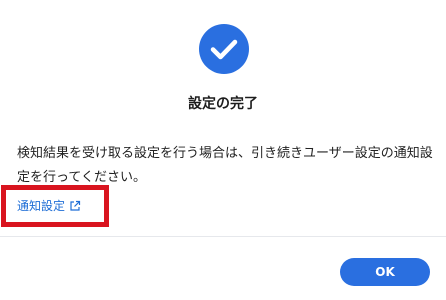 This screenshot has width=446, height=300. Describe the element at coordinates (385, 272) in the screenshot. I see `ok-button: OK` at that location.